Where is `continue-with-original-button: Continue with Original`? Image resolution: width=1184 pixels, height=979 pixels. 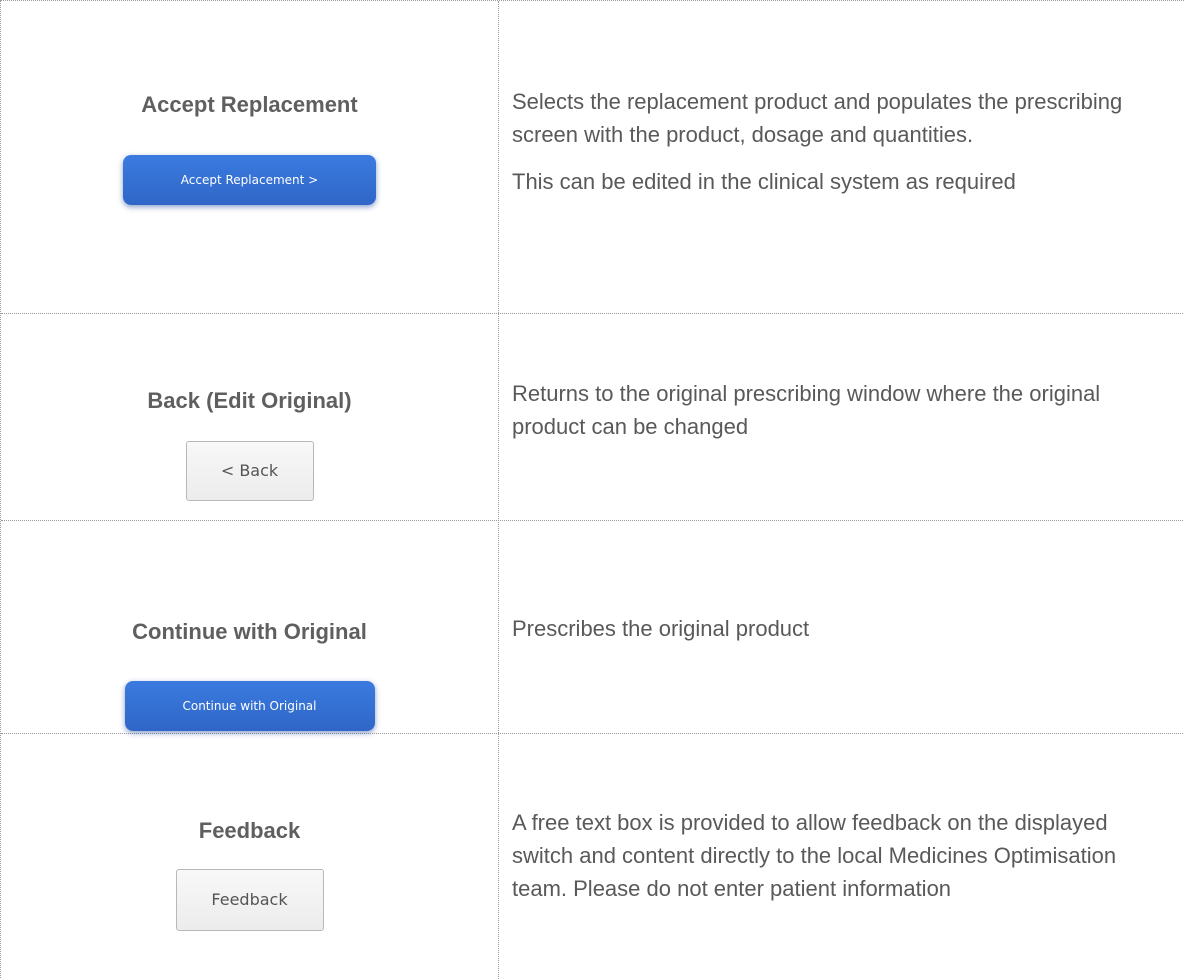
continue-with-original-button: Continue with Original is located at coordinates (249, 706).